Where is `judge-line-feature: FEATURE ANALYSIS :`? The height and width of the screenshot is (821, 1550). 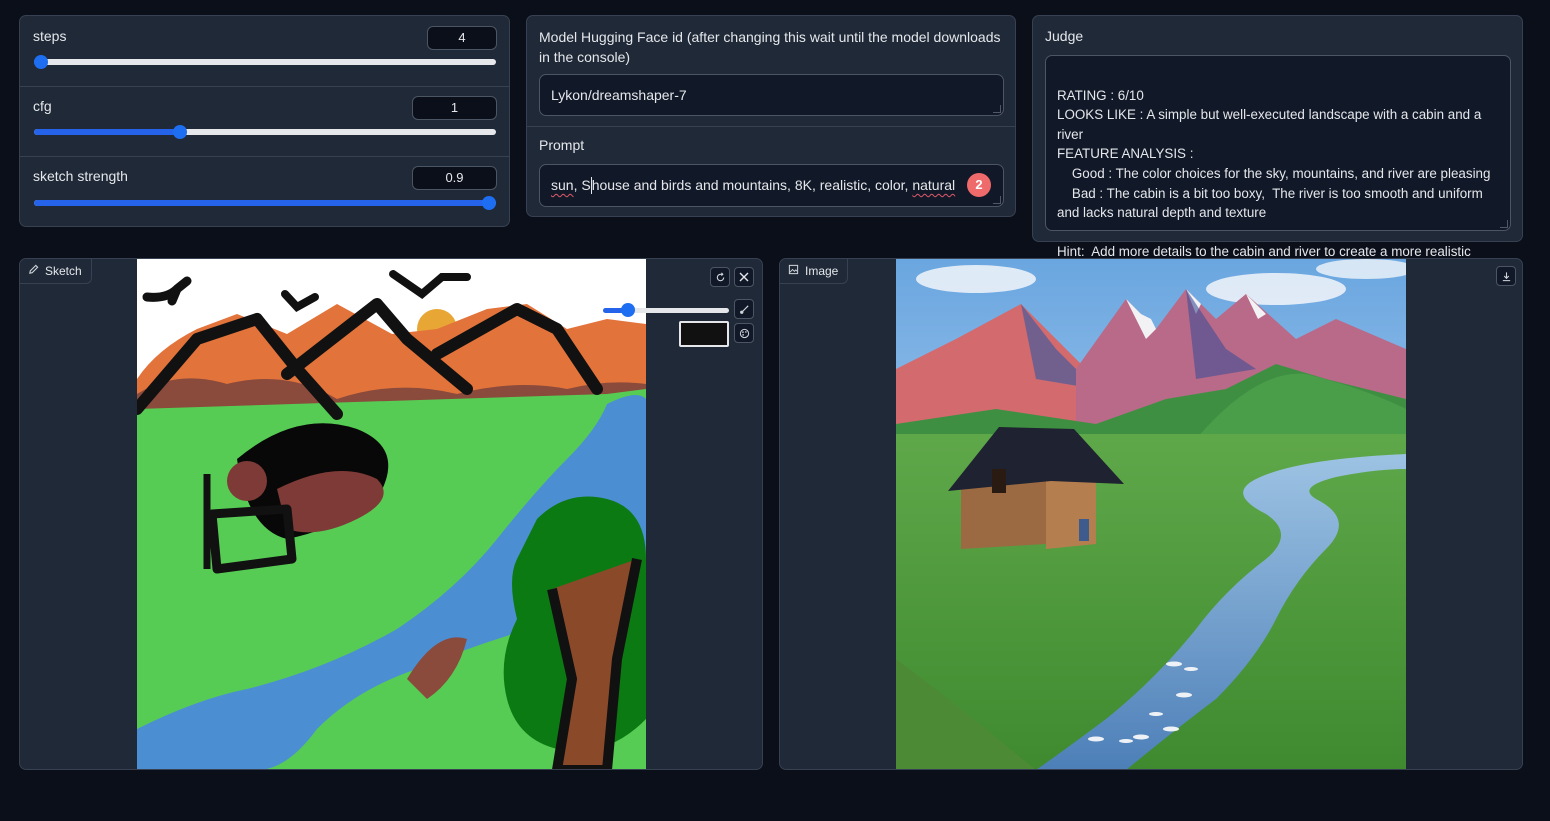 judge-line-feature: FEATURE ANALYSIS : is located at coordinates (1125, 154).